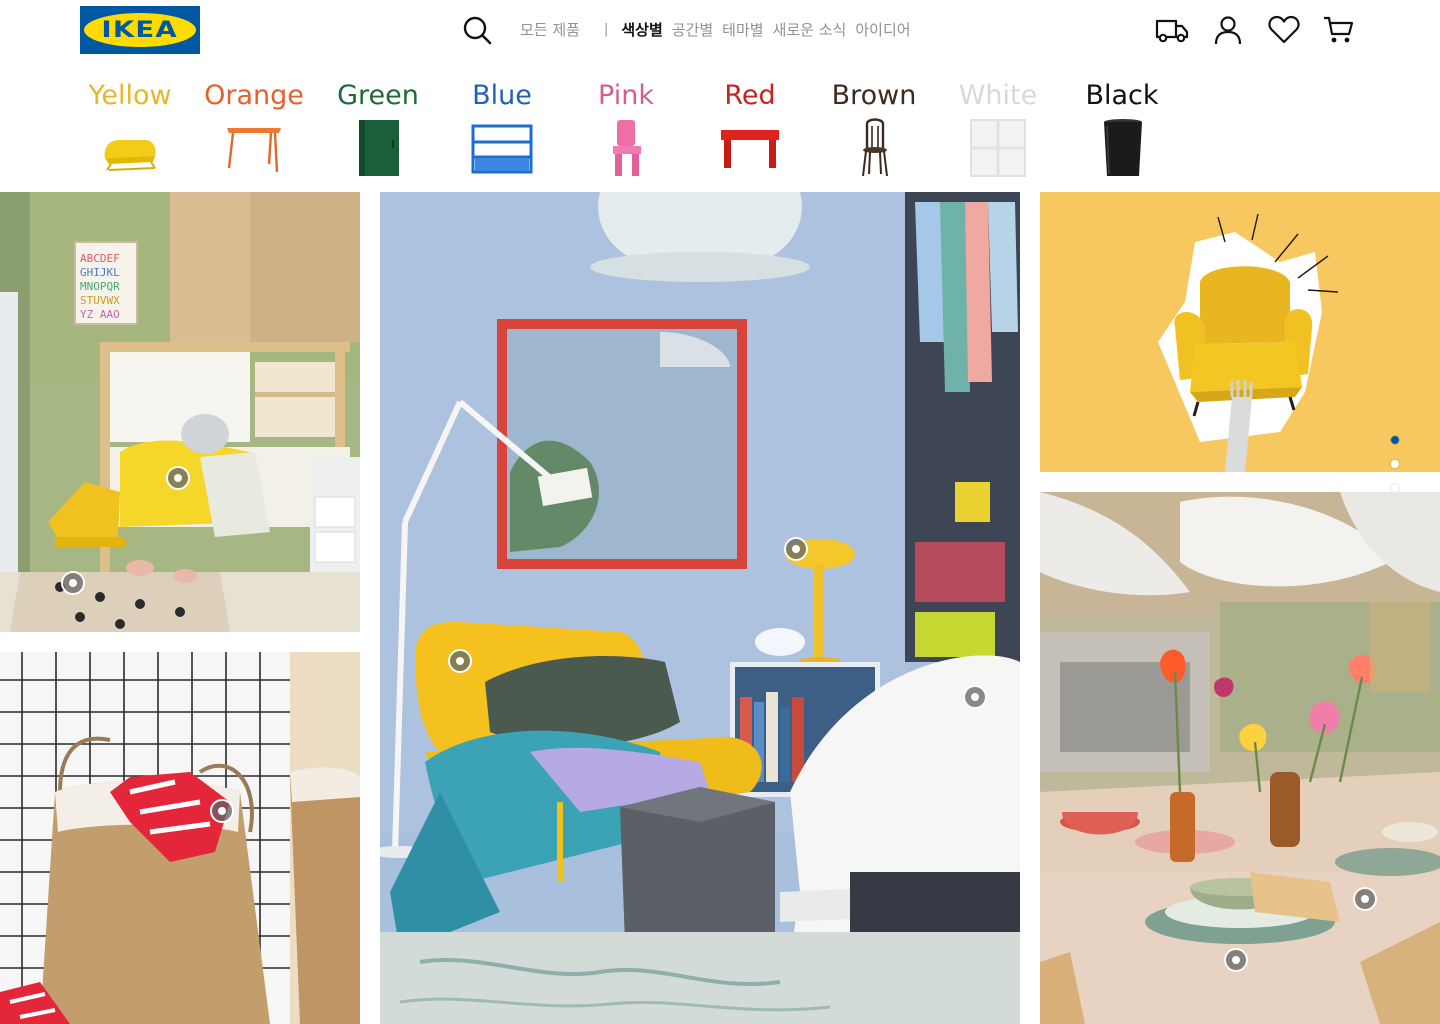 The width and height of the screenshot is (1440, 1024). What do you see at coordinates (100, 258) in the screenshot?
I see `svg-text: ABCDEF` at bounding box center [100, 258].